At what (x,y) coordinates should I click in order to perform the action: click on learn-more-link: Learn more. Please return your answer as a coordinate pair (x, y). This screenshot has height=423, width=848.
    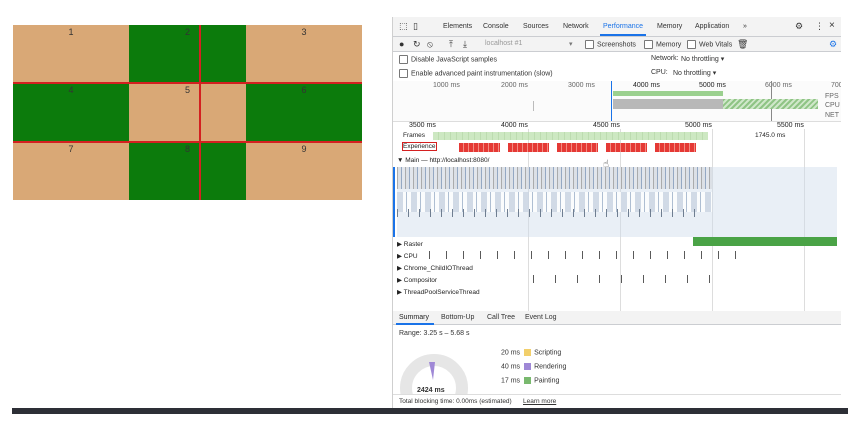
    Looking at the image, I should click on (539, 401).